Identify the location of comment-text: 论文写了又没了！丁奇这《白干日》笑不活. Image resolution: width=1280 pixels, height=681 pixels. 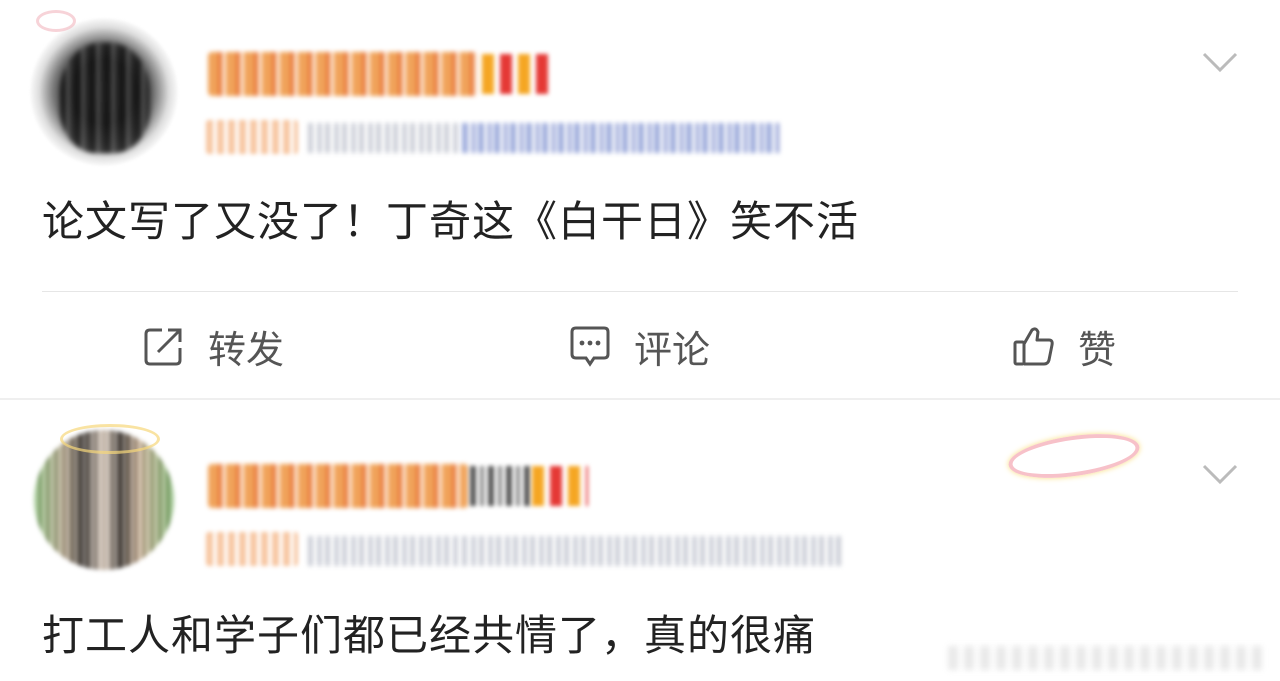
(451, 221).